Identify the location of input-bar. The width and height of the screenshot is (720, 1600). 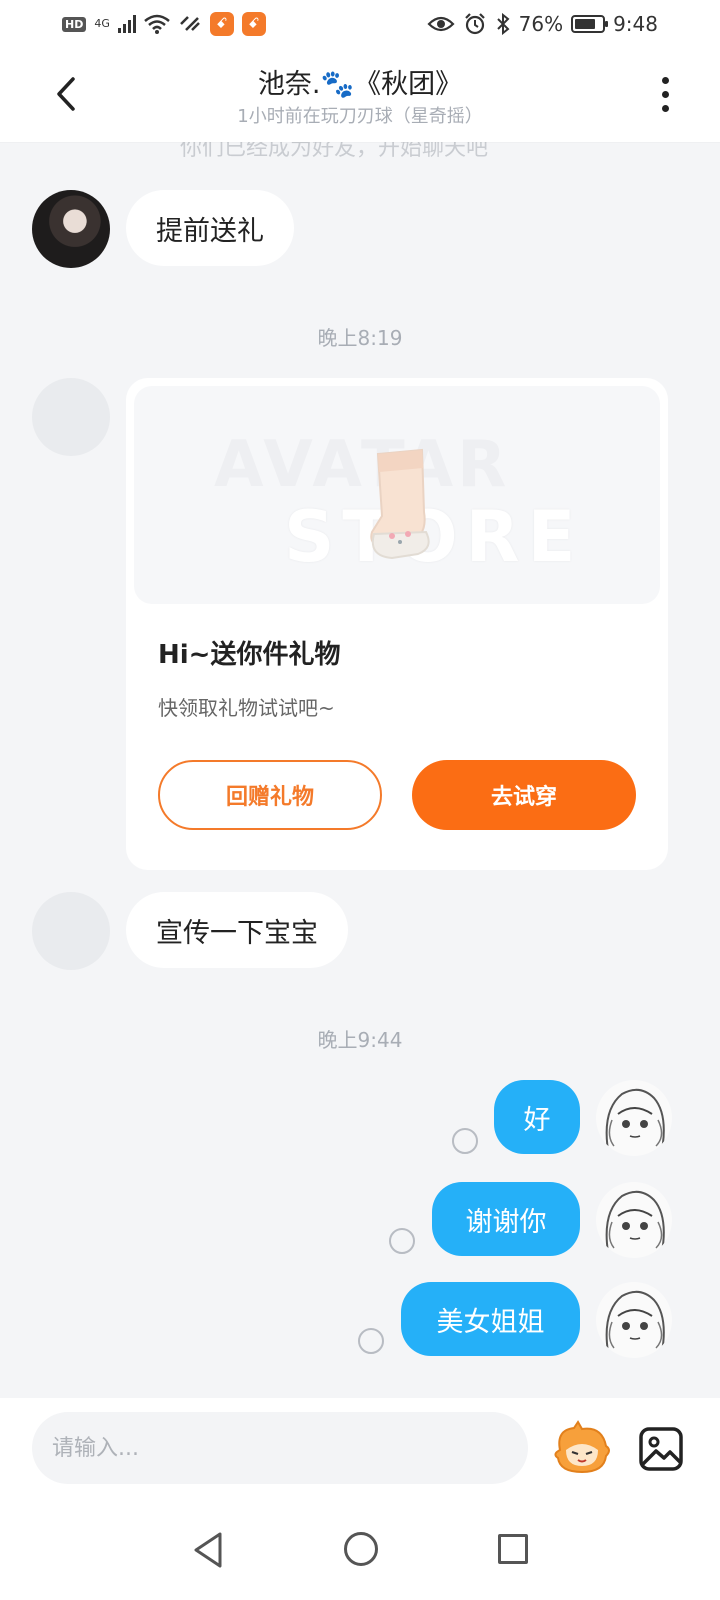
(360, 1450).